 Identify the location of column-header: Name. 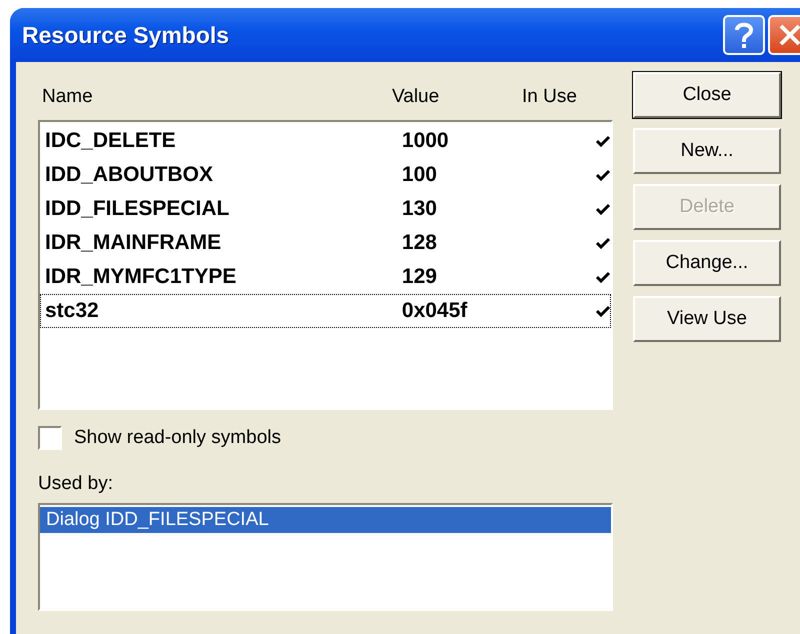
(67, 97).